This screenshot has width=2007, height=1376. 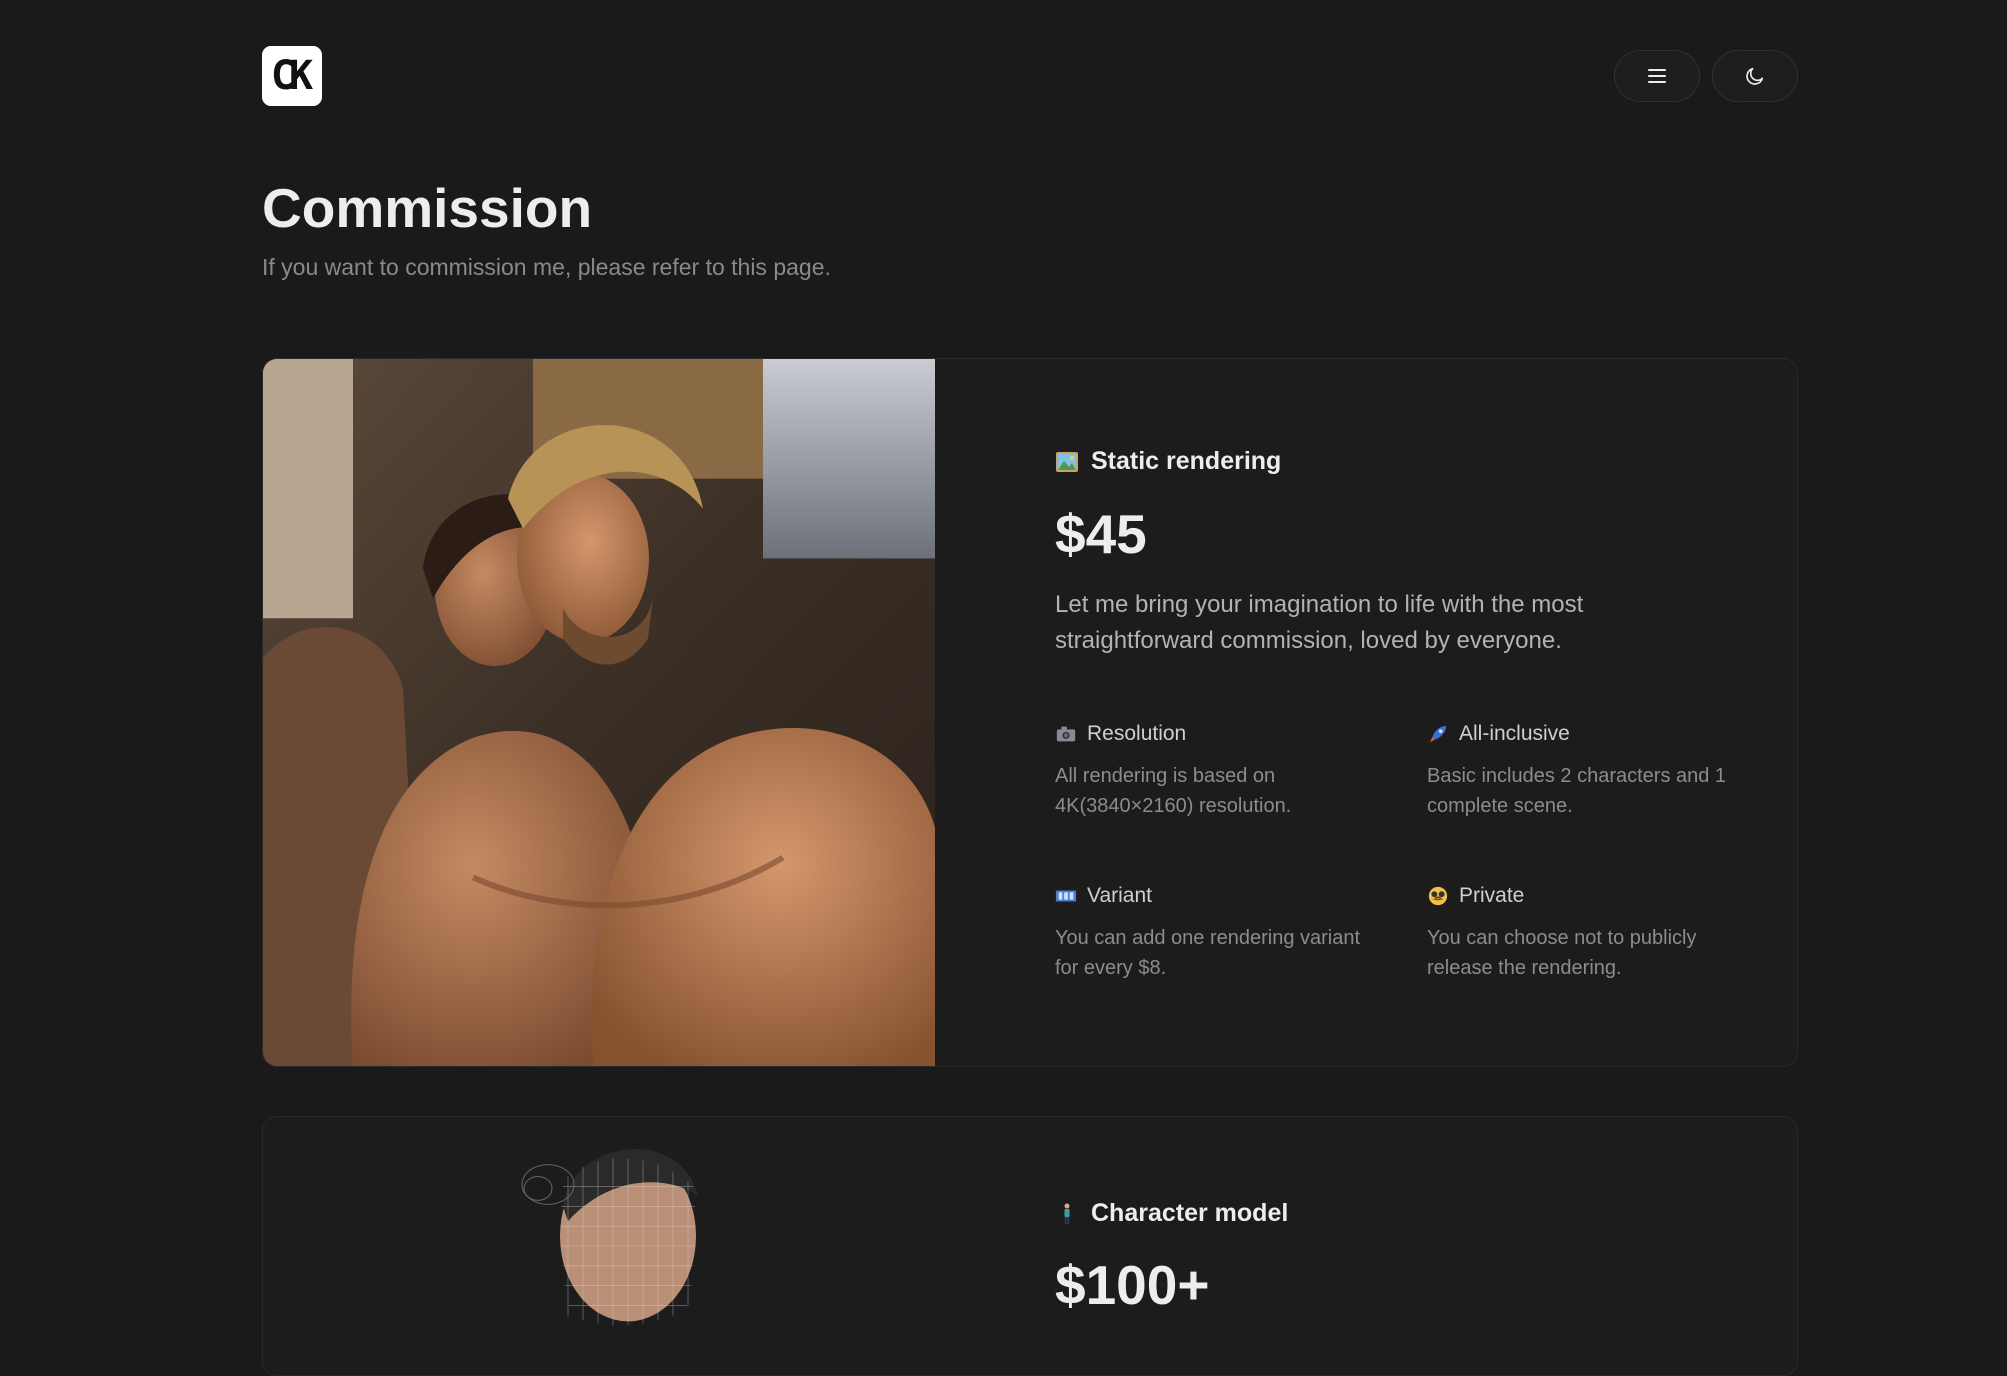 I want to click on menu-icon, so click(x=1657, y=76).